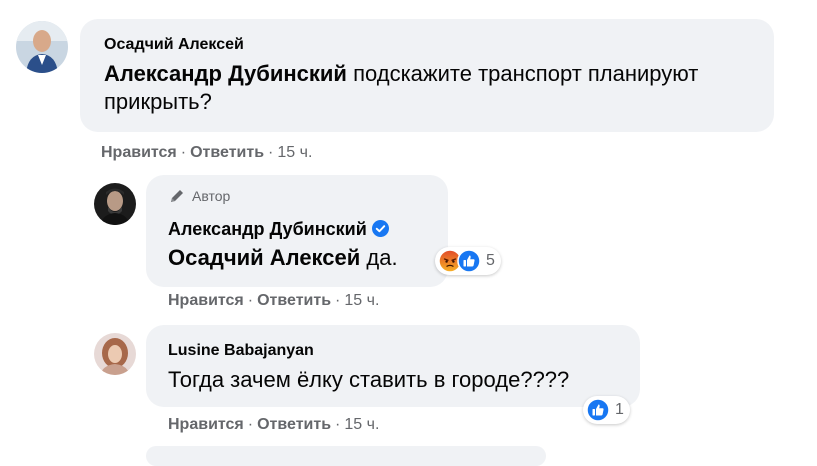 This screenshot has width=817, height=466. I want to click on reactions-summary: 5, so click(468, 261).